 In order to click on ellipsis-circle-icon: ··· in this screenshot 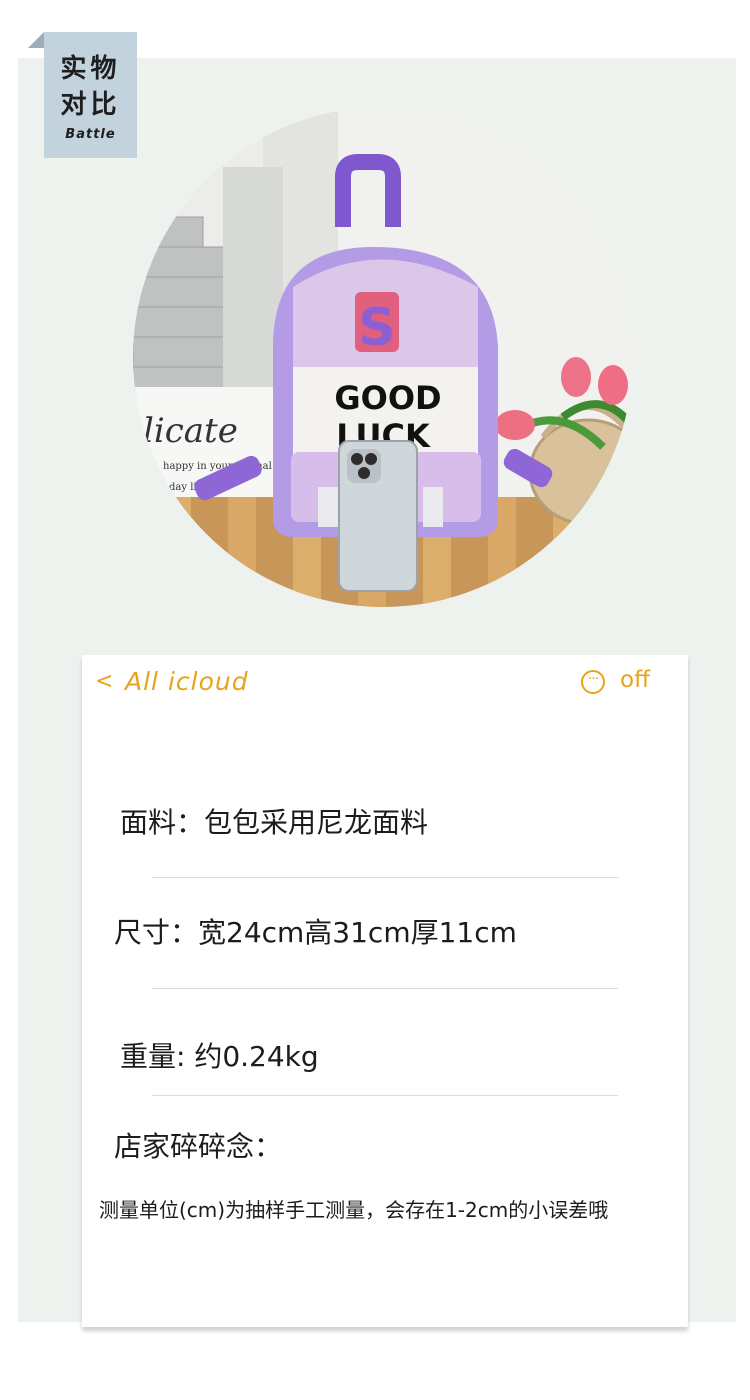, I will do `click(593, 682)`.